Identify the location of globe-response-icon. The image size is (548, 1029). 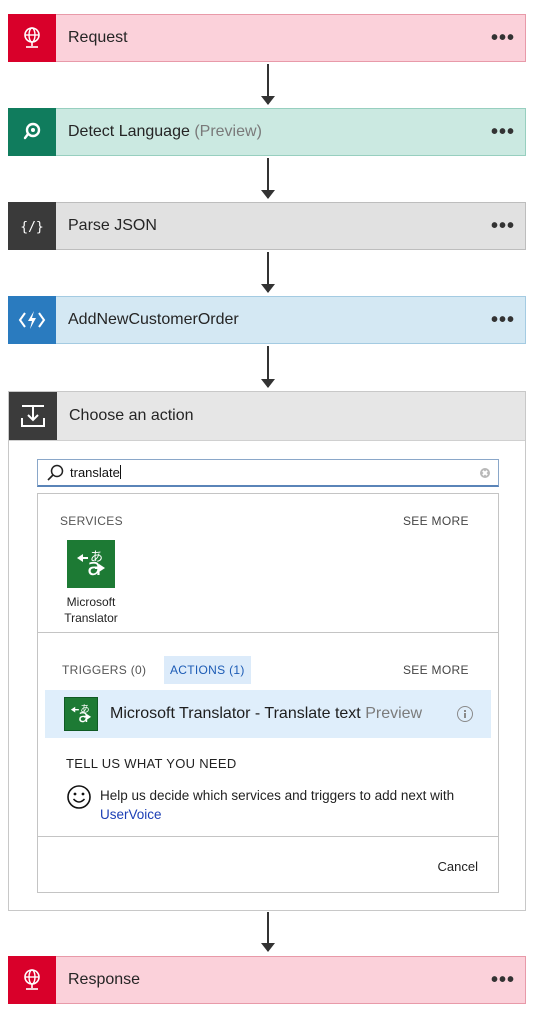
(32, 979).